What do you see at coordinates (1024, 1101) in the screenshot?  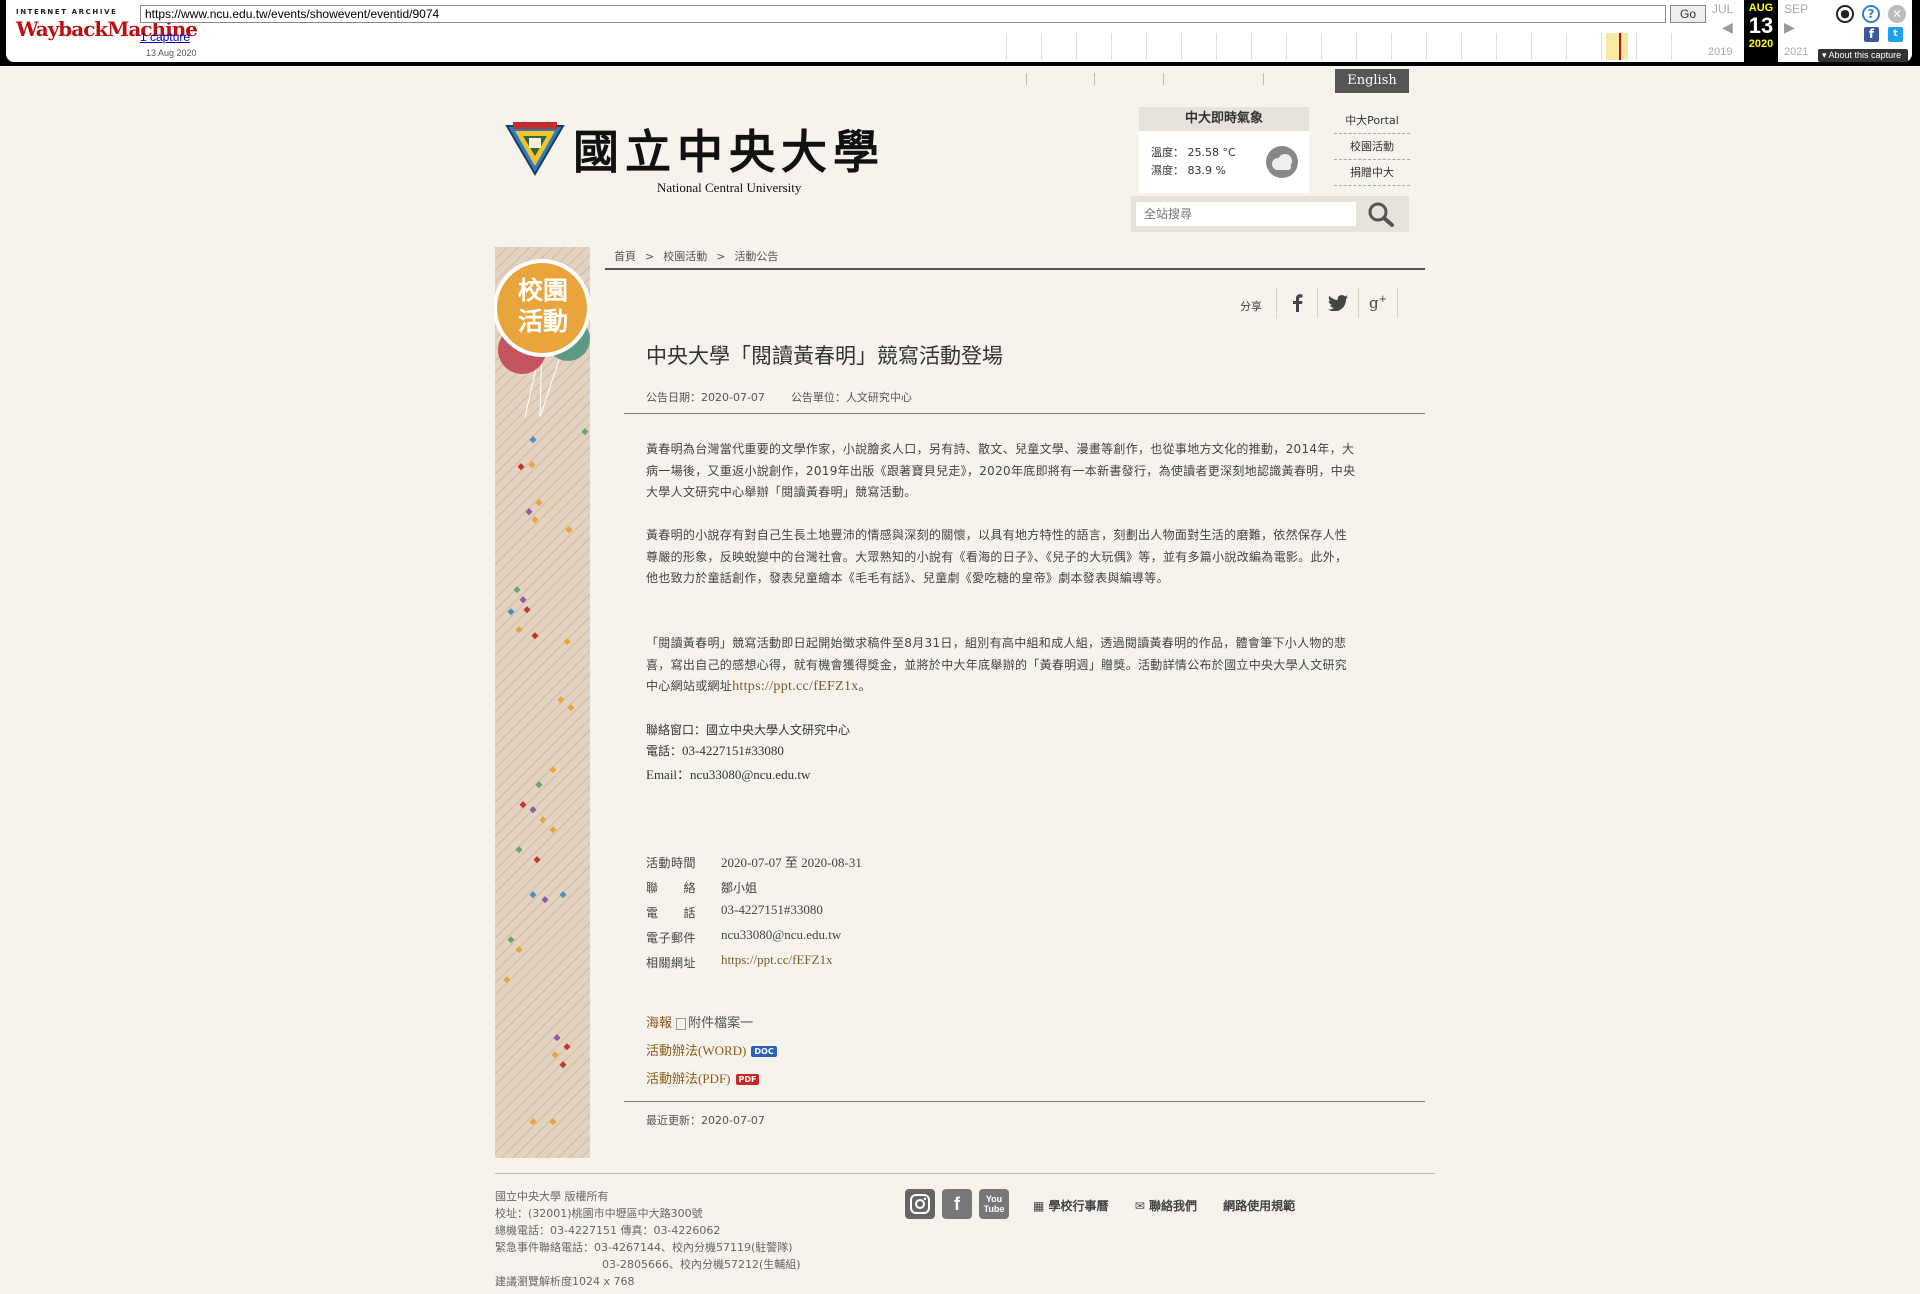 I see `content-bottom-divider` at bounding box center [1024, 1101].